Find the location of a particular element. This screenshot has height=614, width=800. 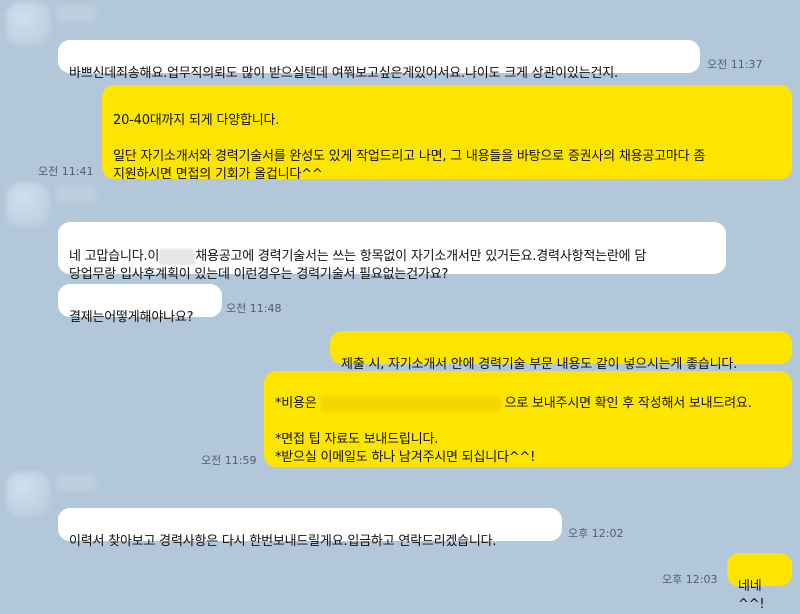

message-time: 오전 11:41 is located at coordinates (66, 171).